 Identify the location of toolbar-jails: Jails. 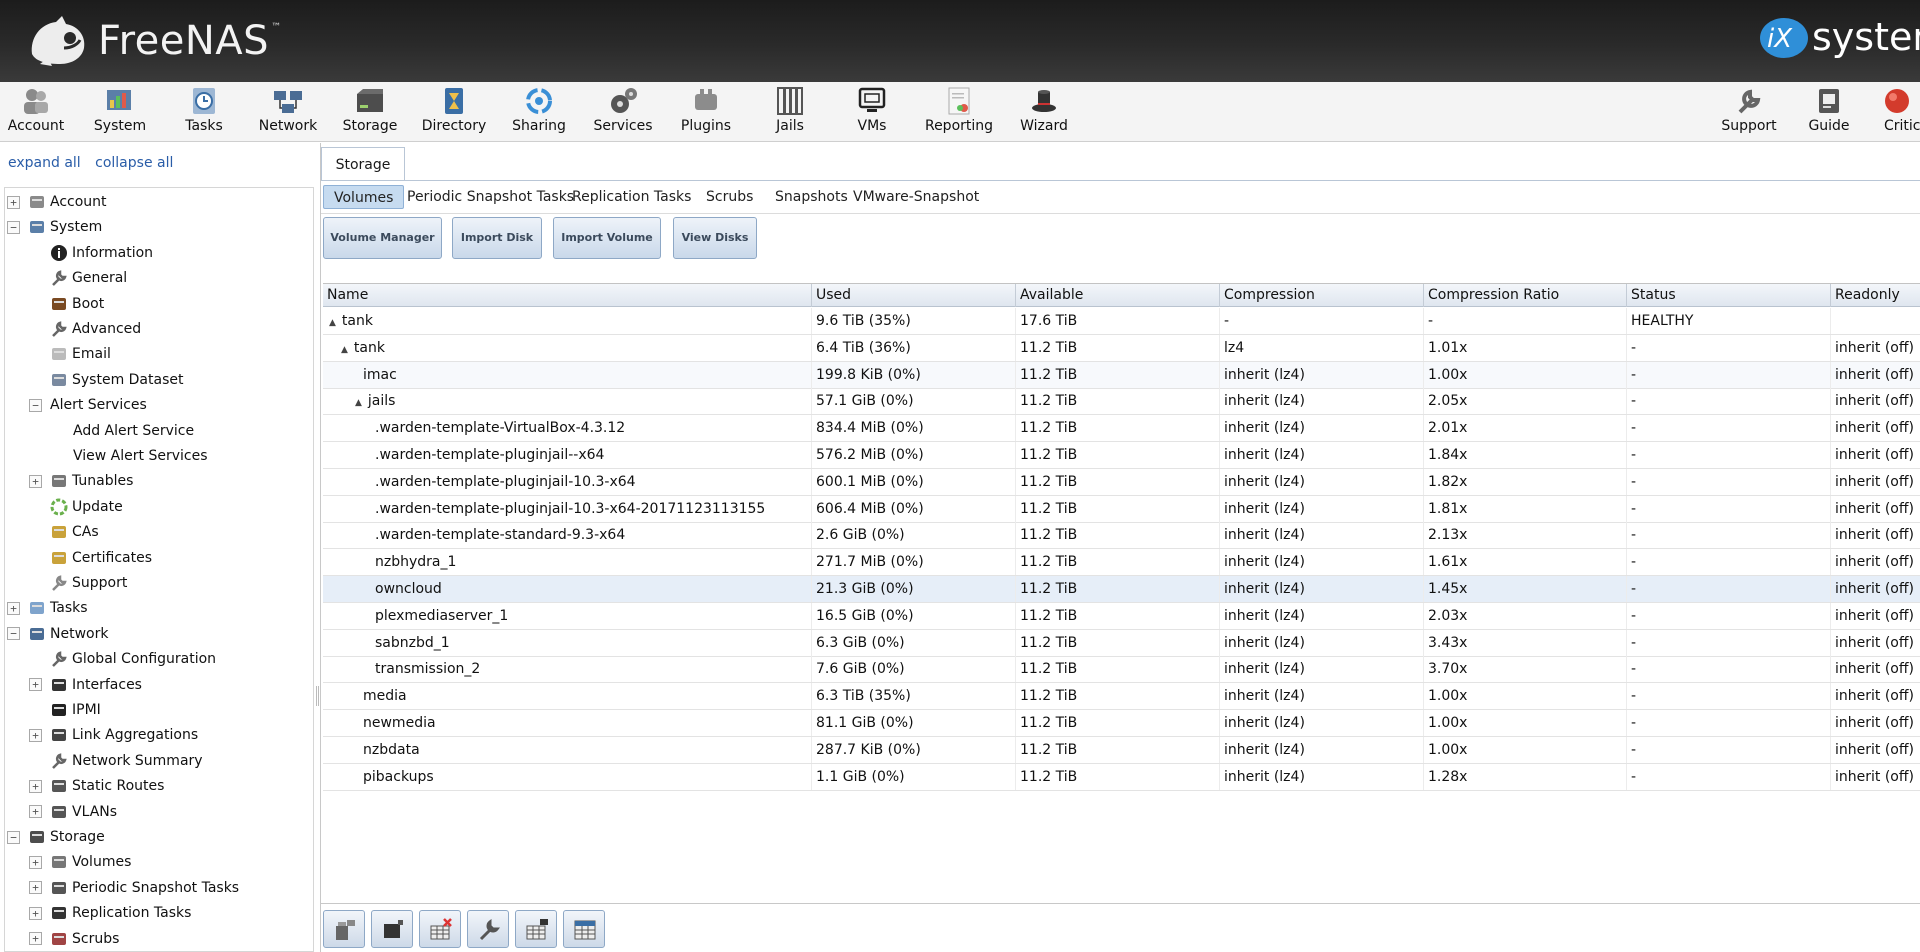
(790, 113).